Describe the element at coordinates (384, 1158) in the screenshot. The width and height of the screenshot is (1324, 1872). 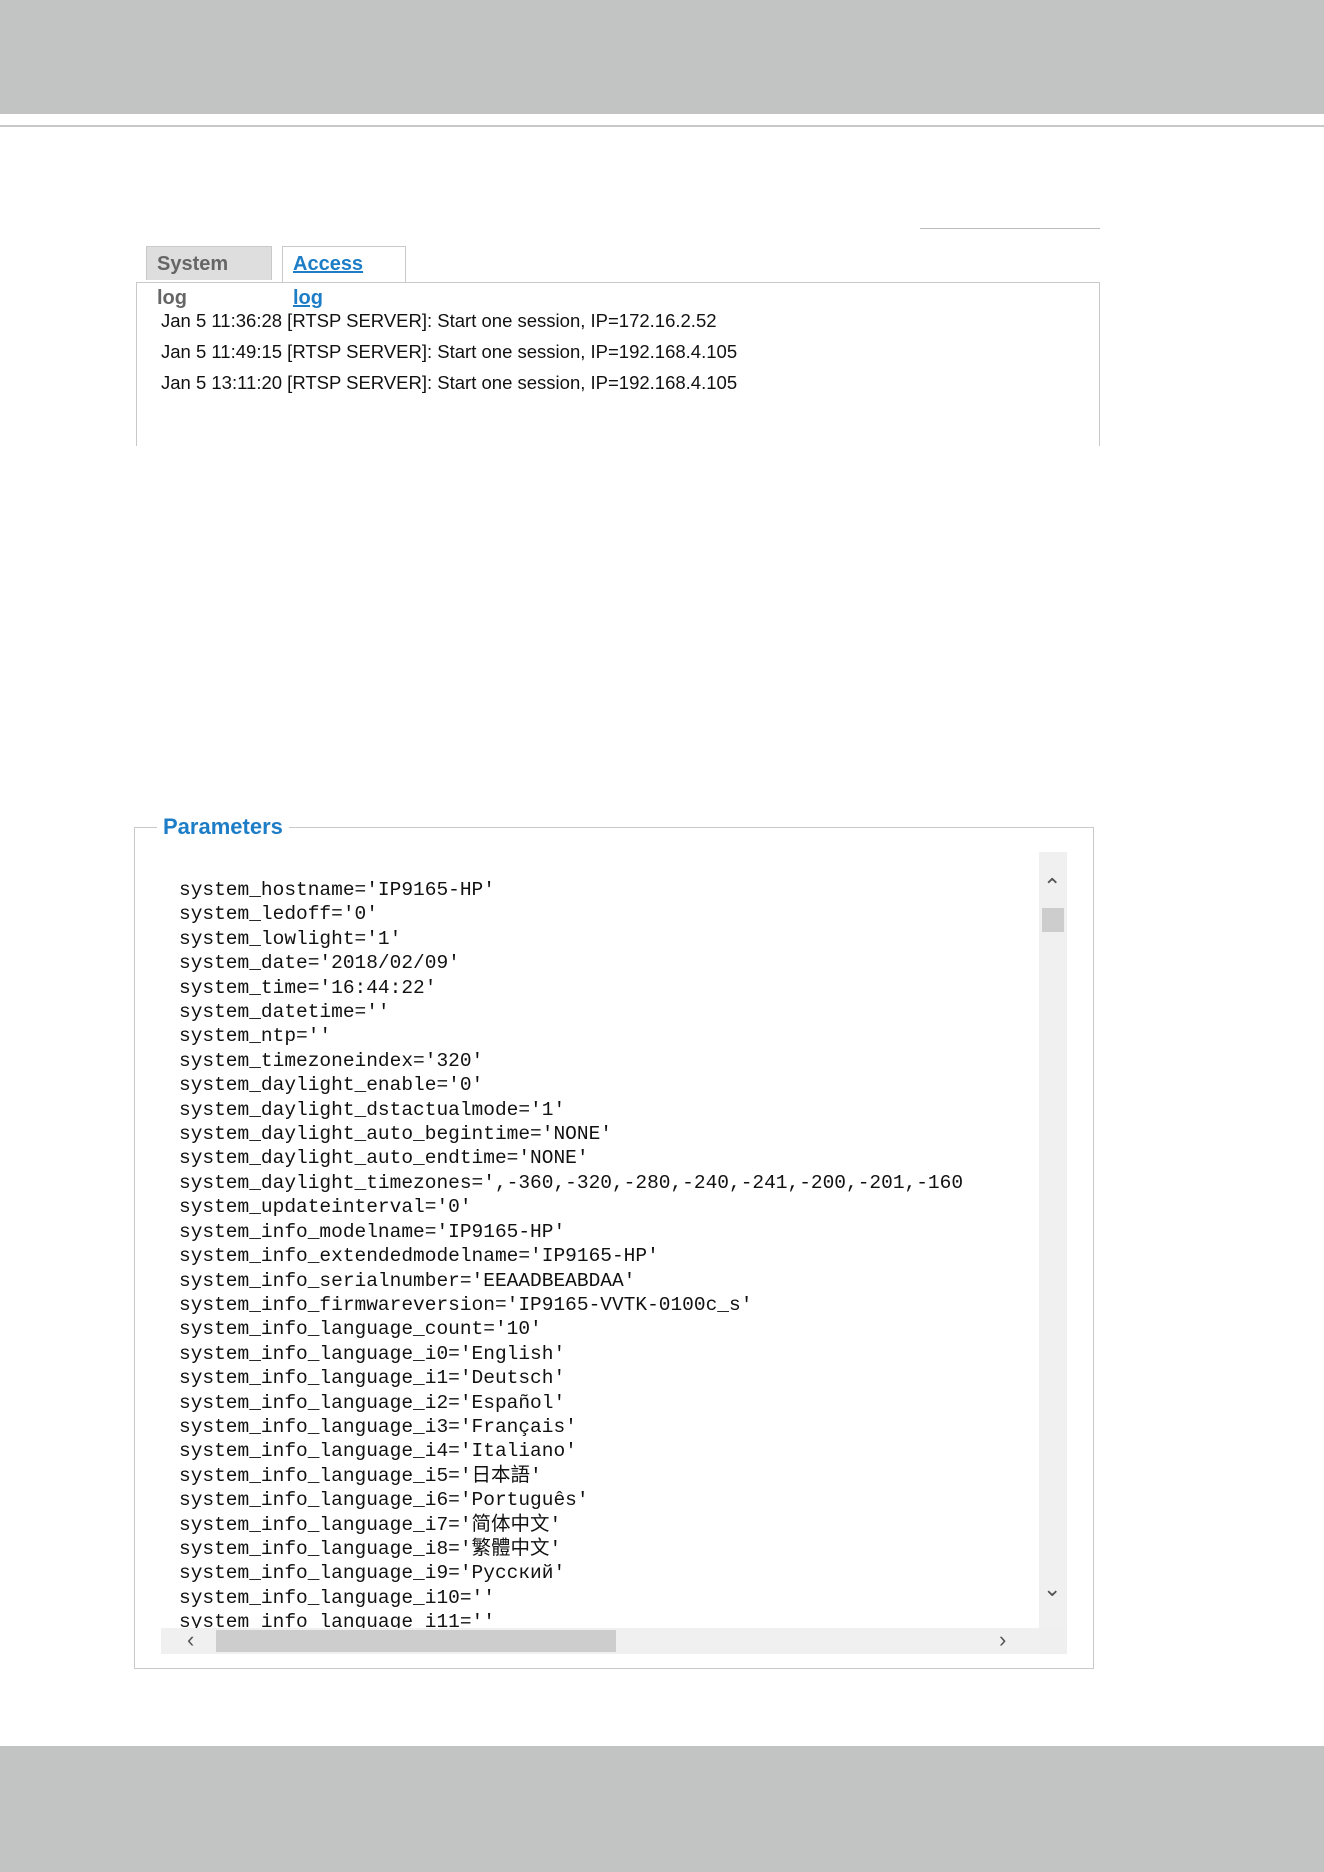
I see `parameter-line: system_daylight_auto_endtime='NONE'` at that location.